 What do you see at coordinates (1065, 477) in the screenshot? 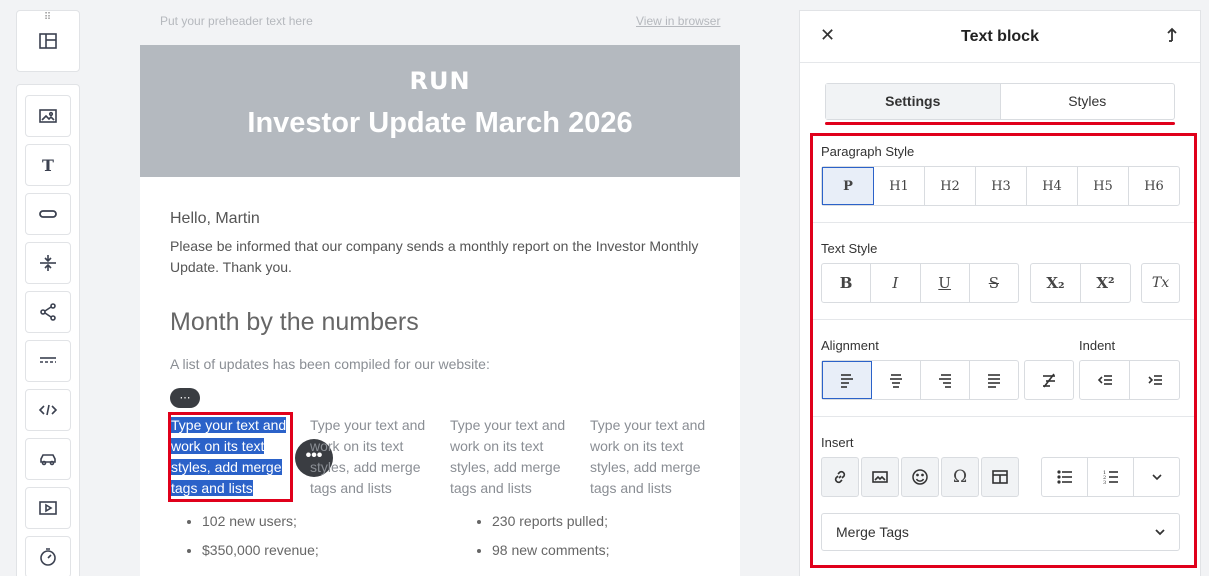
I see `bullet-list-button` at bounding box center [1065, 477].